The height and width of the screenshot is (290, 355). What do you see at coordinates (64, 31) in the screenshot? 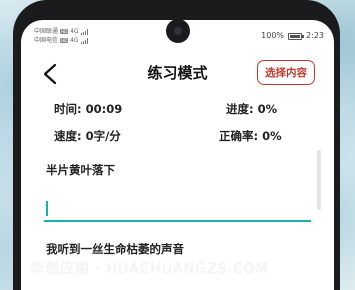
I see `hd-badge-icon: HD` at bounding box center [64, 31].